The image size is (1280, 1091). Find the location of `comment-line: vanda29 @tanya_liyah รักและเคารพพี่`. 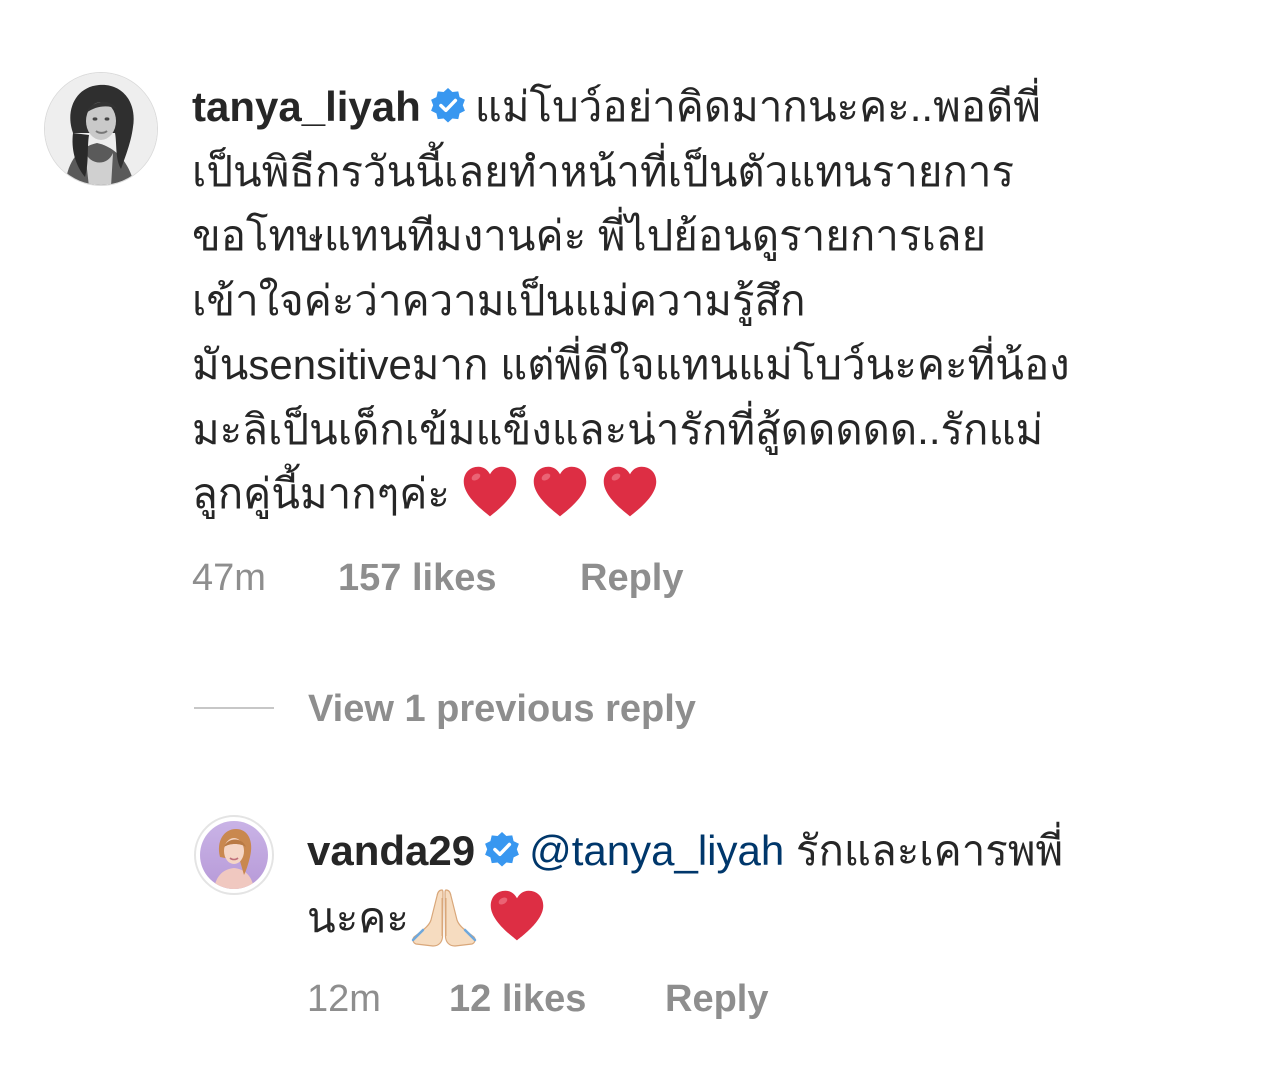

comment-line: vanda29 @tanya_liyah รักและเคารพพี่ is located at coordinates (772, 851).